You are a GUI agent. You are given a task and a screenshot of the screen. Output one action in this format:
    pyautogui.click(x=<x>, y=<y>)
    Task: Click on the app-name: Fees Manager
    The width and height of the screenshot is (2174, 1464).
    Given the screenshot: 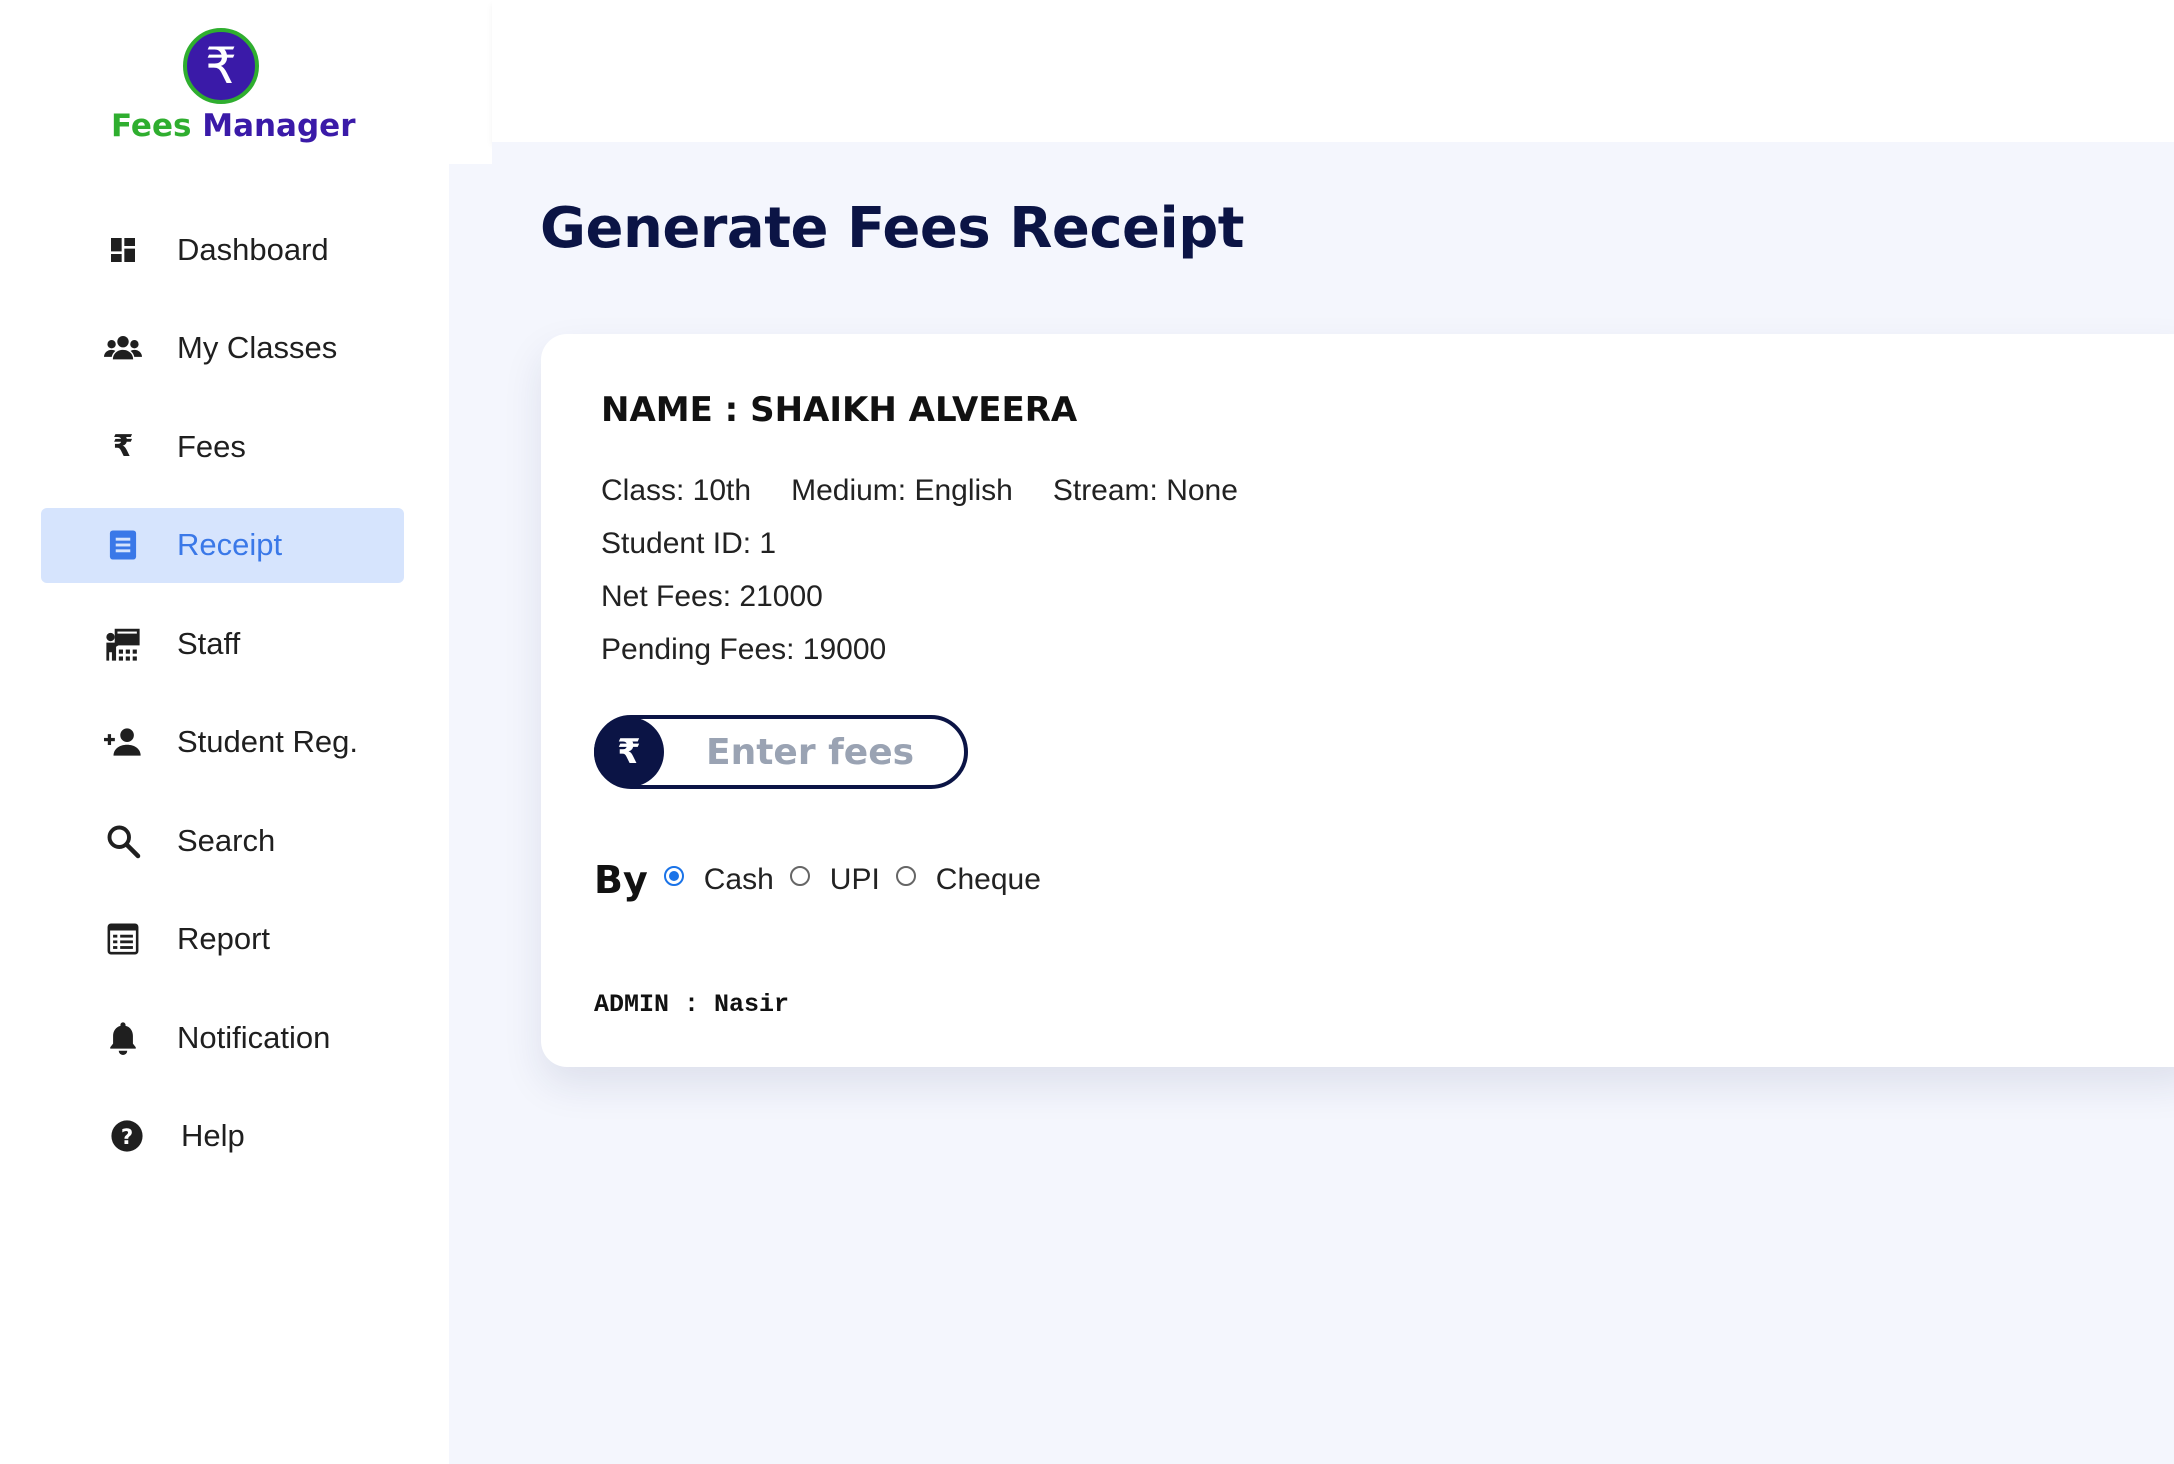 What is the action you would take?
    pyautogui.click(x=233, y=126)
    